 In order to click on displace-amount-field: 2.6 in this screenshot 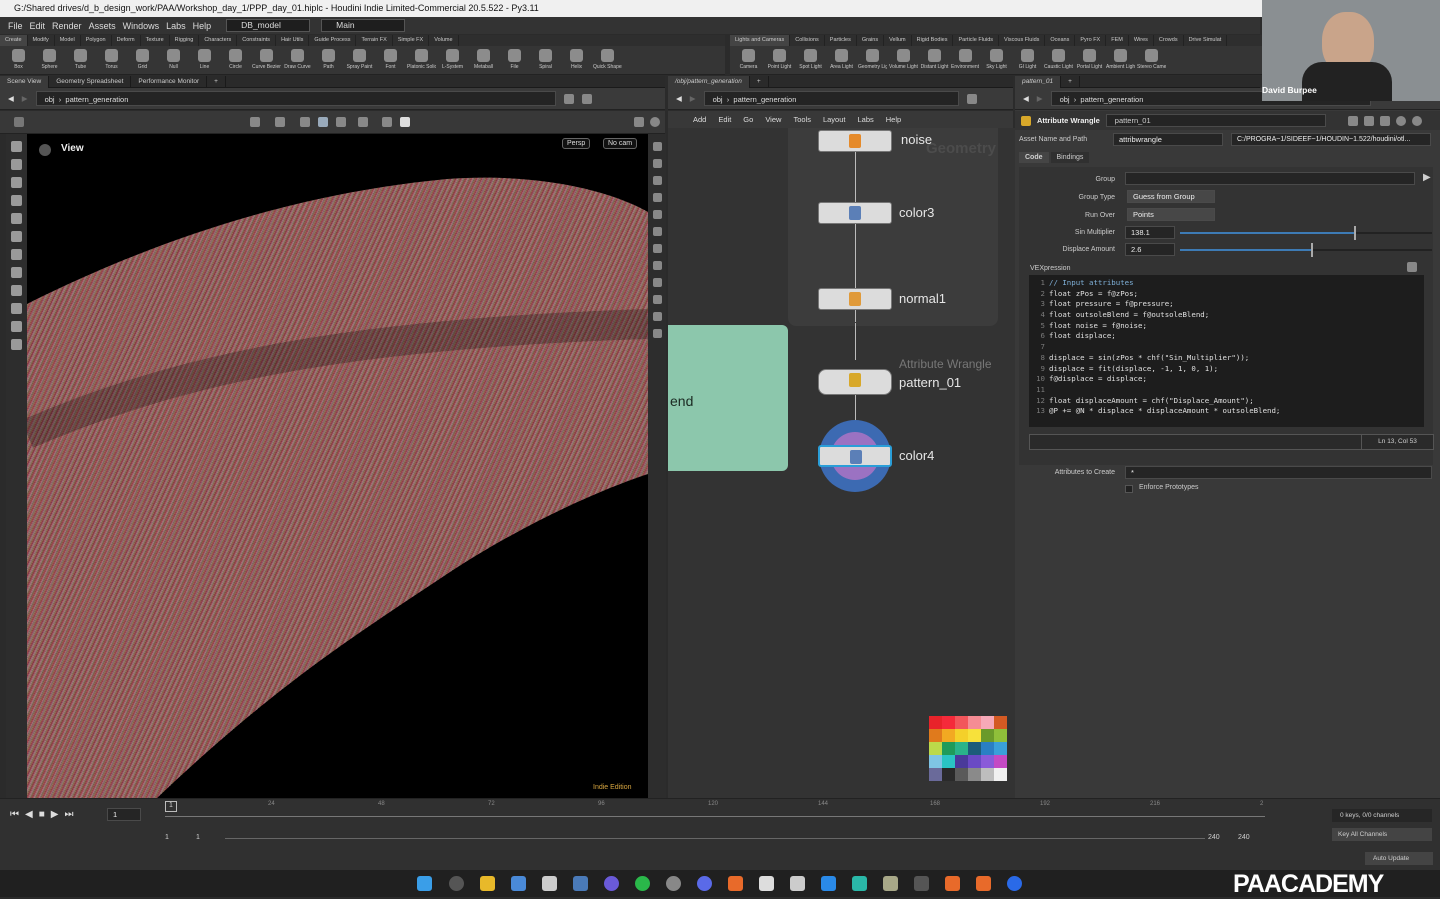, I will do `click(1150, 249)`.